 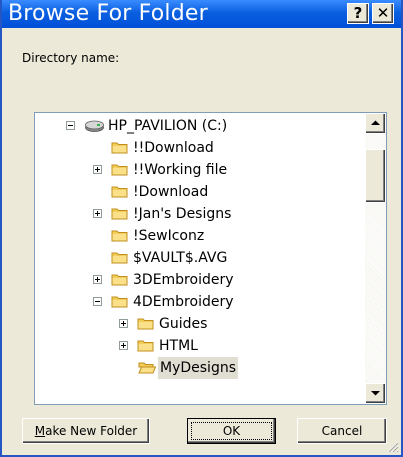 I want to click on mnemonic-char: M, so click(x=40, y=431).